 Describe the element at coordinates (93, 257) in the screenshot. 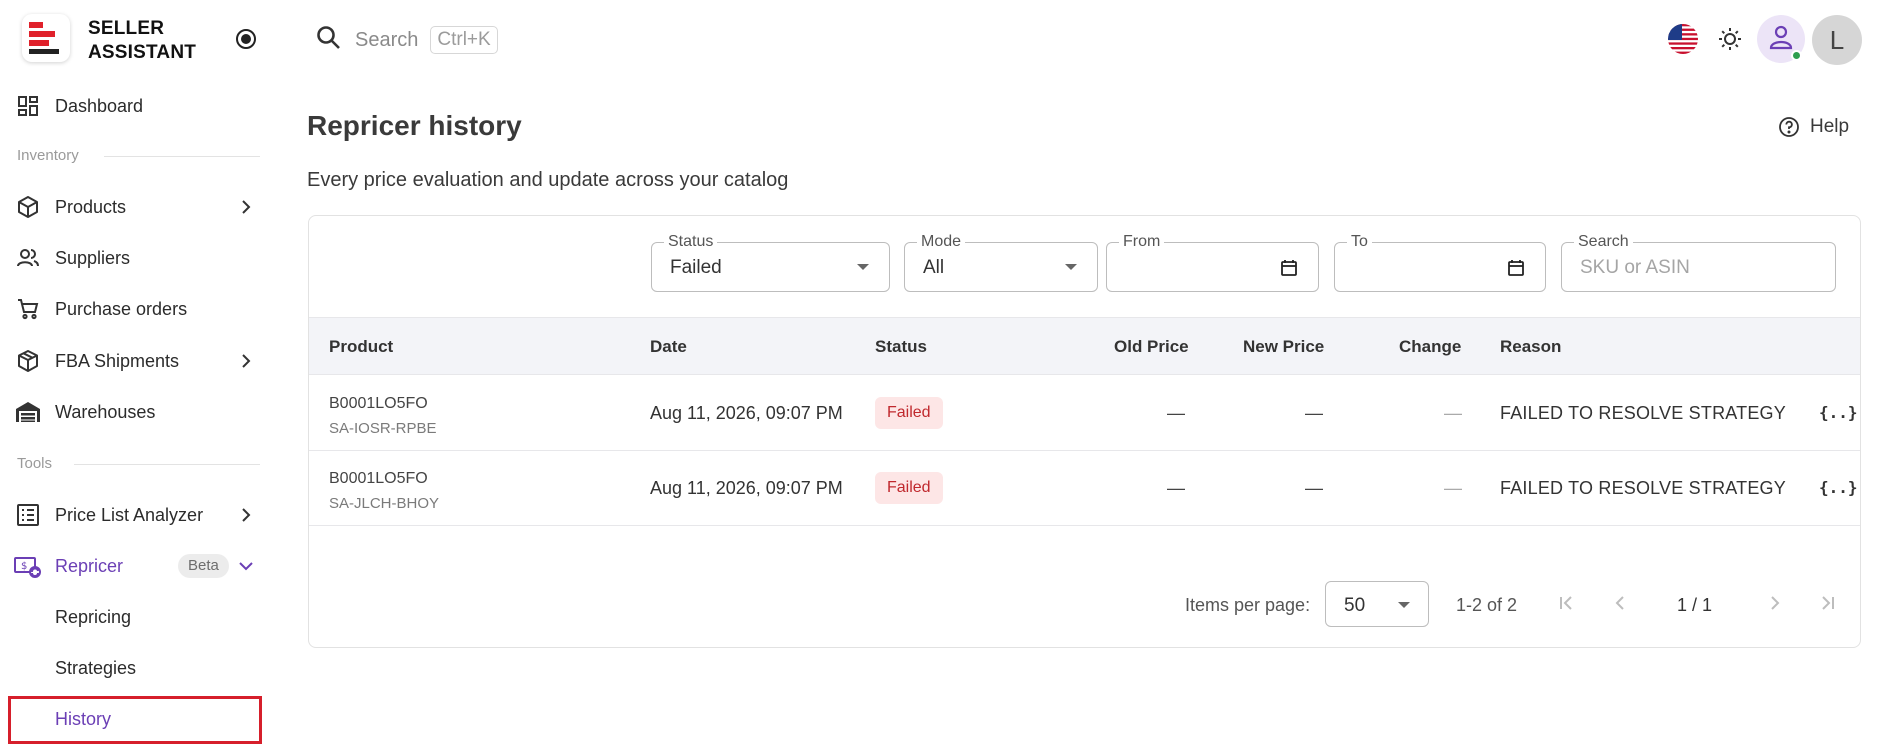

I see `sidebar-item-label: Suppliers` at that location.